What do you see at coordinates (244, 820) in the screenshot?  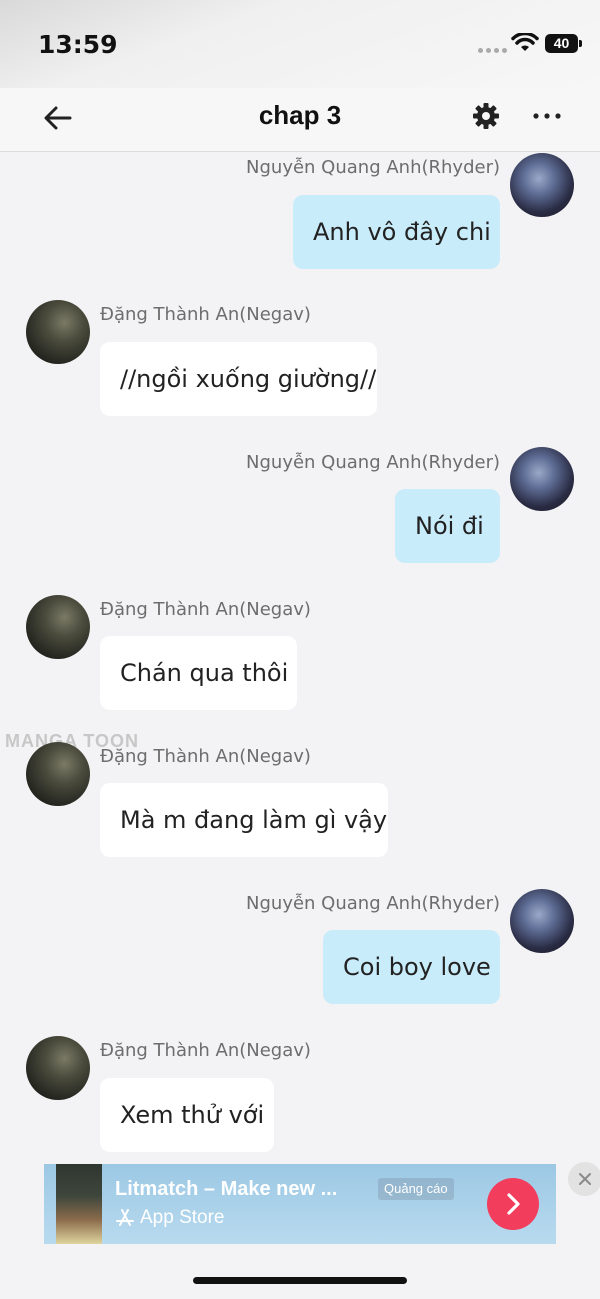 I see `message-bubble: Mà m đang làm gì vậy` at bounding box center [244, 820].